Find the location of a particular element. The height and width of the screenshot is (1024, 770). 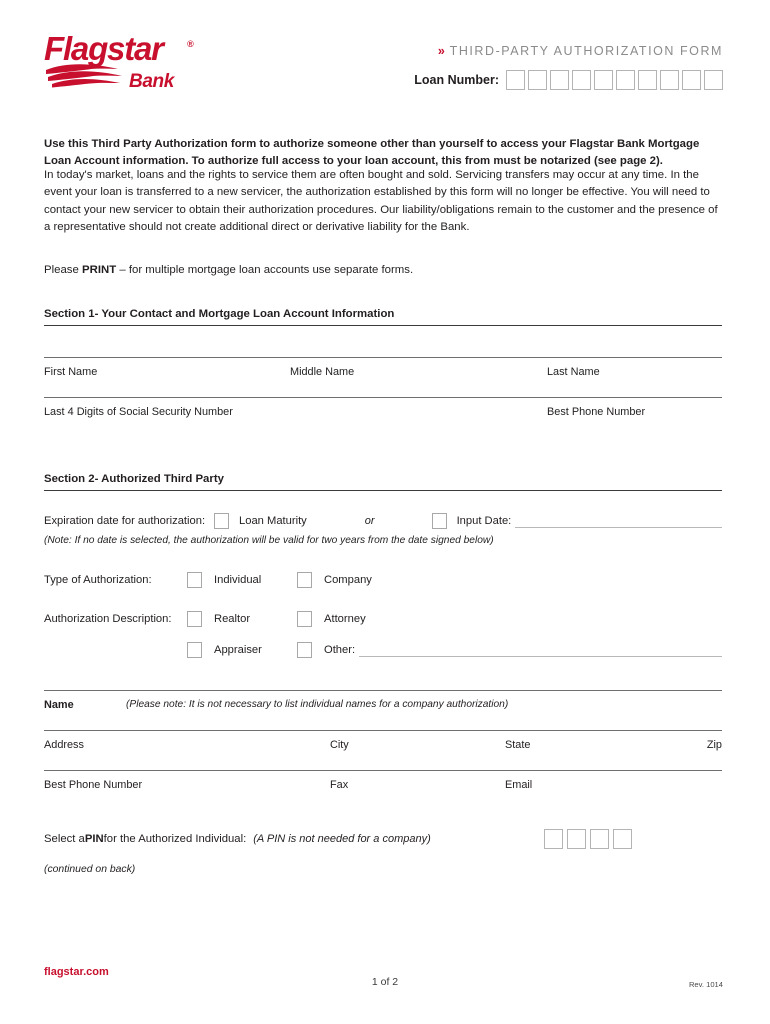

address-label: Address is located at coordinates (64, 745).